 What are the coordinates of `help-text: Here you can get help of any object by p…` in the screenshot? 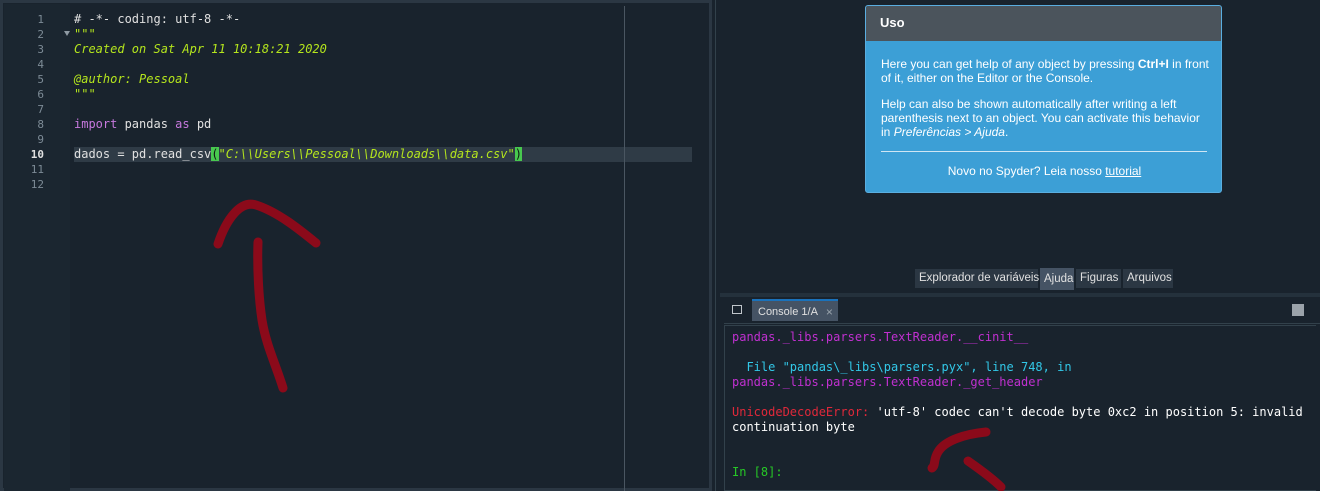 It's located at (1009, 64).